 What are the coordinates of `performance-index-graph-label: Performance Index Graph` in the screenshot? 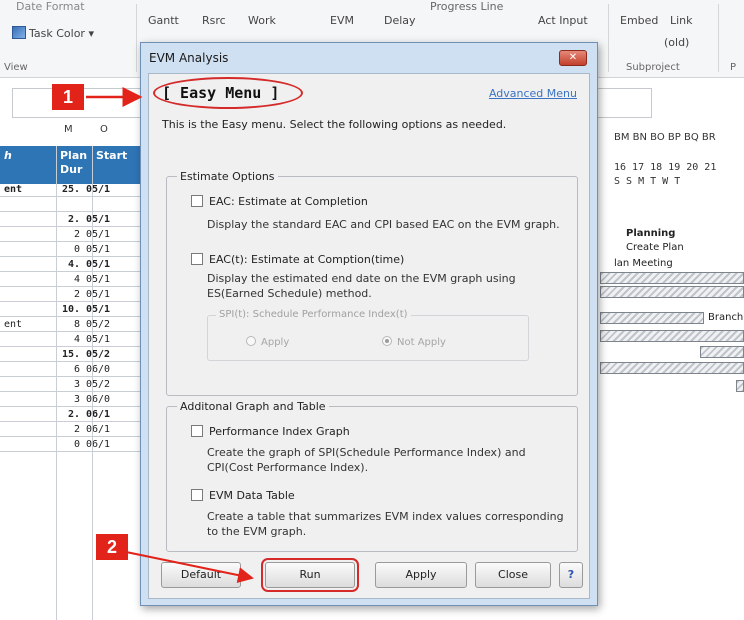 It's located at (279, 431).